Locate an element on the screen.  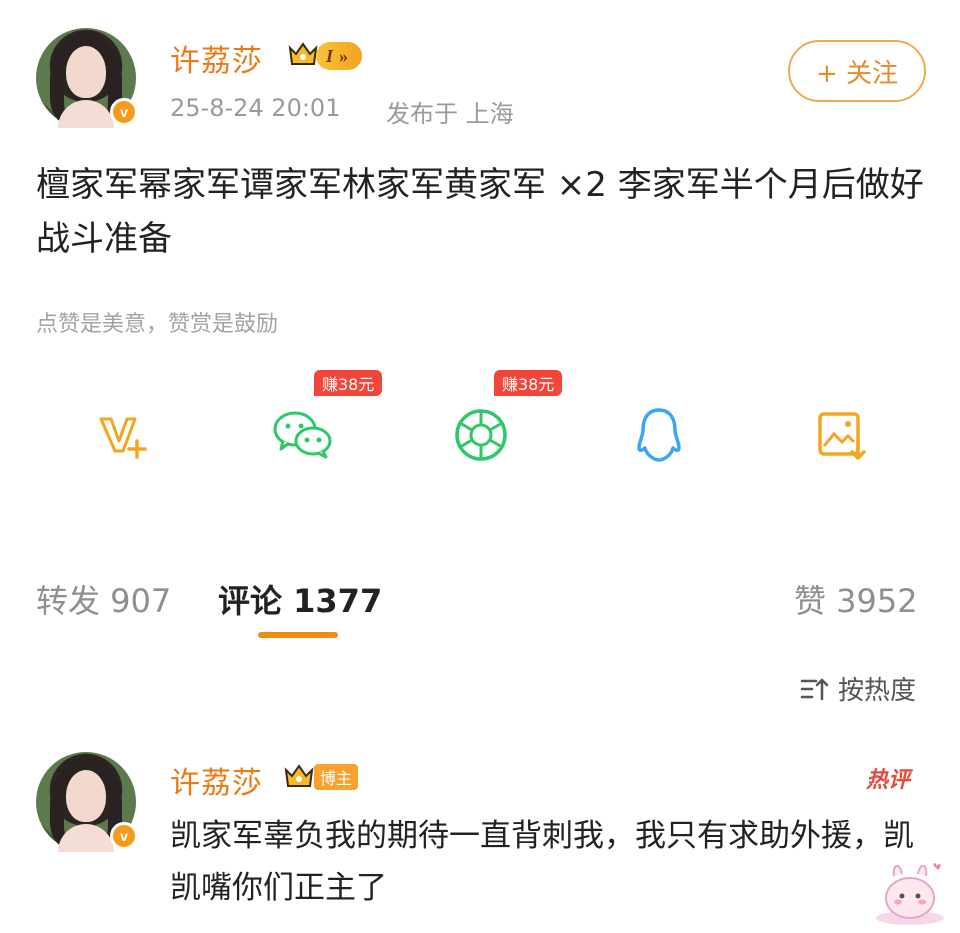
author-name: 许荔莎 is located at coordinates (216, 58).